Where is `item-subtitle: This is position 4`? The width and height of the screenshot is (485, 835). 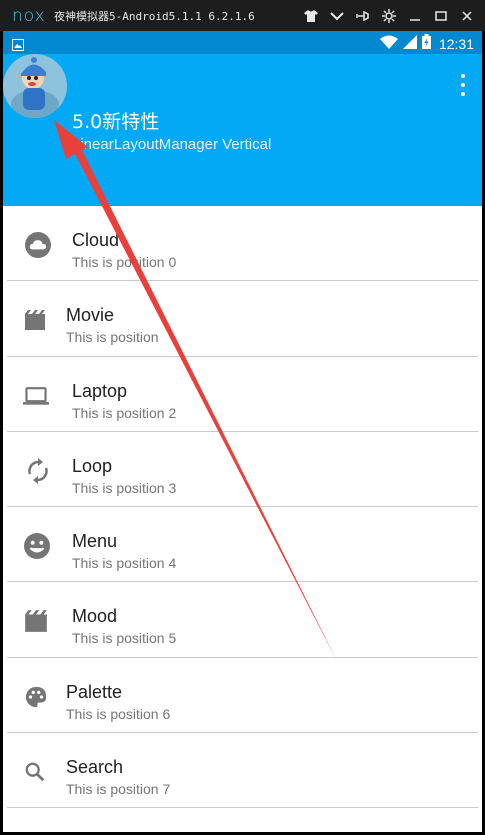
item-subtitle: This is position 4 is located at coordinates (124, 563).